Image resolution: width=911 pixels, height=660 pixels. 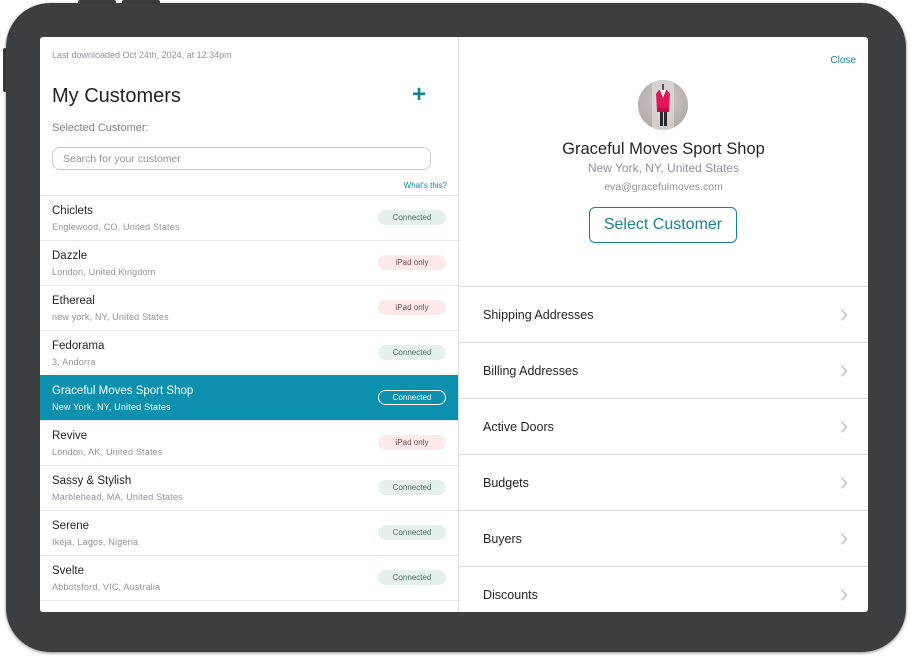 I want to click on customer-name: Fedorama, so click(x=78, y=346).